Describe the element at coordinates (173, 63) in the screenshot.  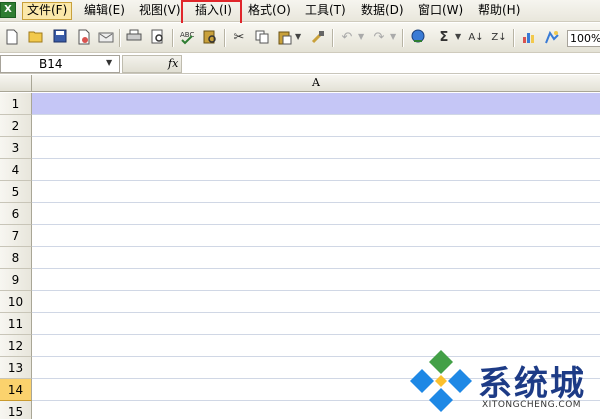
I see `insert-function-icon: fx` at that location.